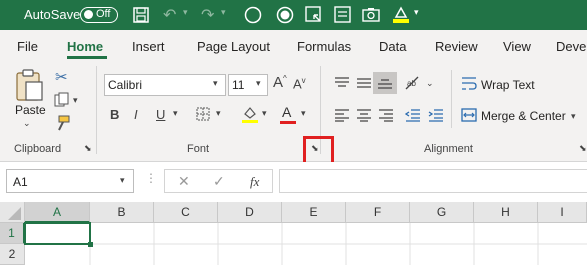 The width and height of the screenshot is (587, 265). What do you see at coordinates (430, 83) in the screenshot?
I see `orientation-dropdown-icon: ⌄` at bounding box center [430, 83].